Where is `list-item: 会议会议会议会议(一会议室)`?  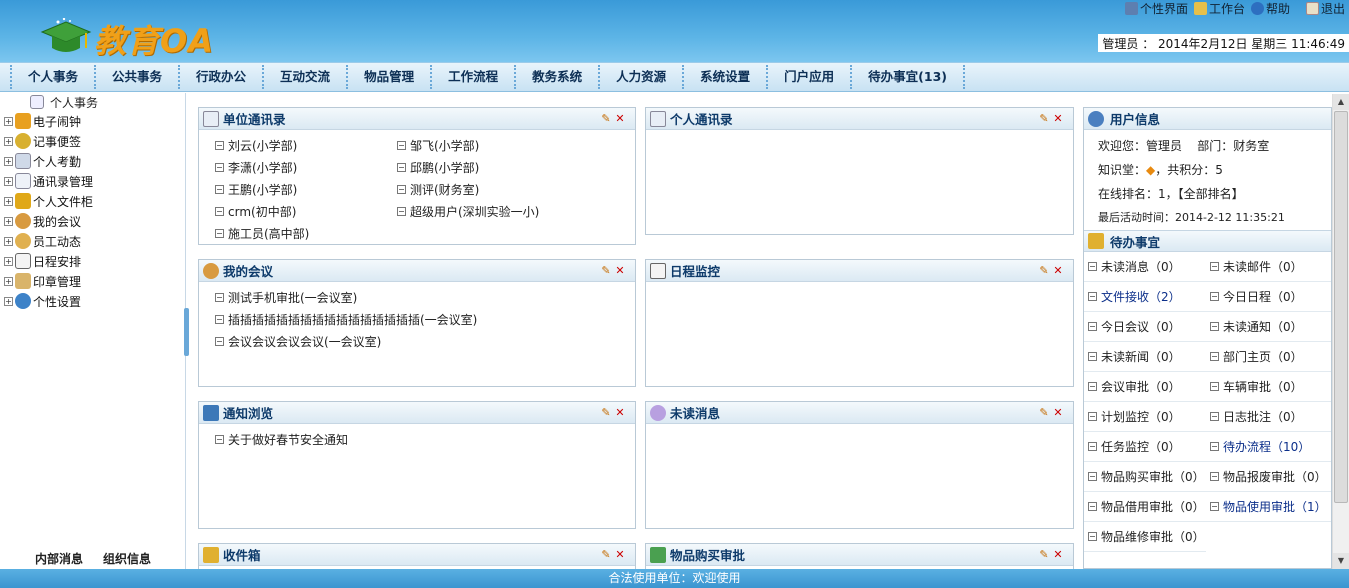 list-item: 会议会议会议会议(一会议室) is located at coordinates (425, 341).